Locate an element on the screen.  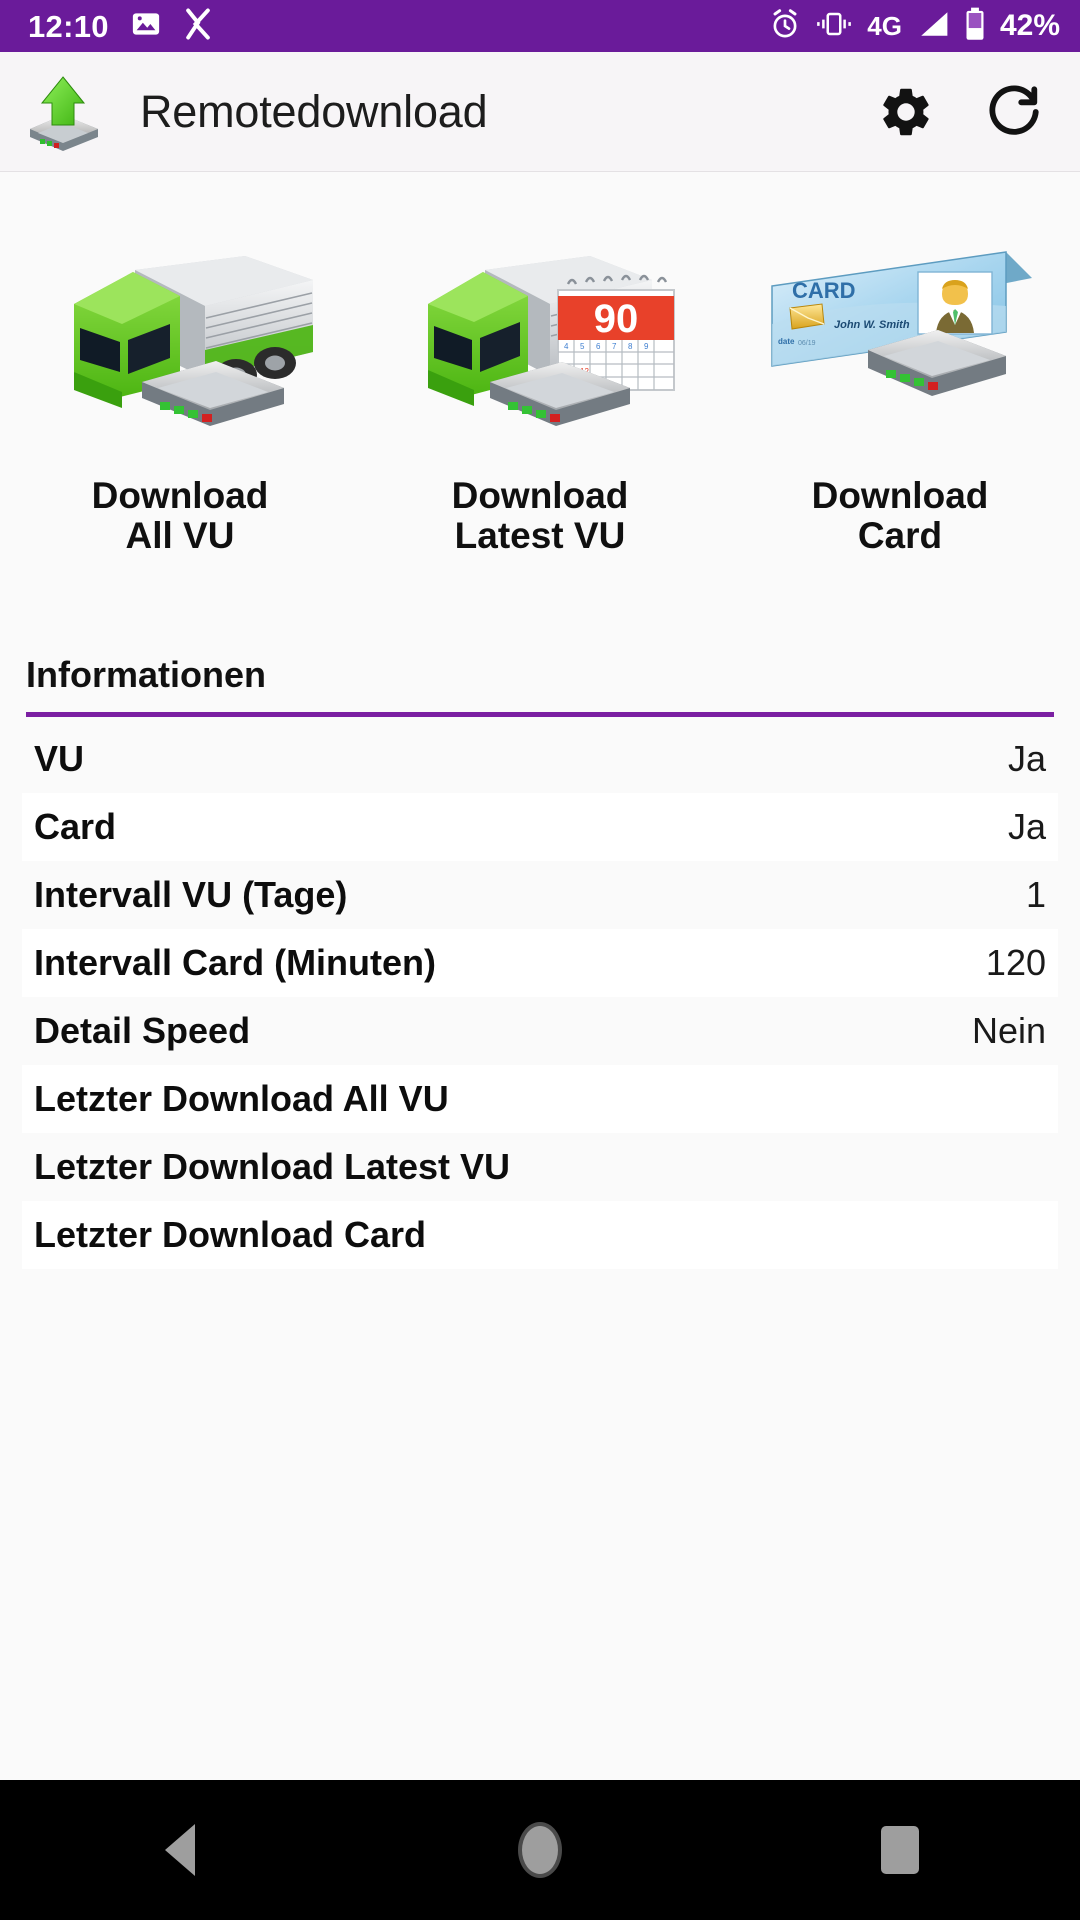
truck-device-icon is located at coordinates (180, 337).